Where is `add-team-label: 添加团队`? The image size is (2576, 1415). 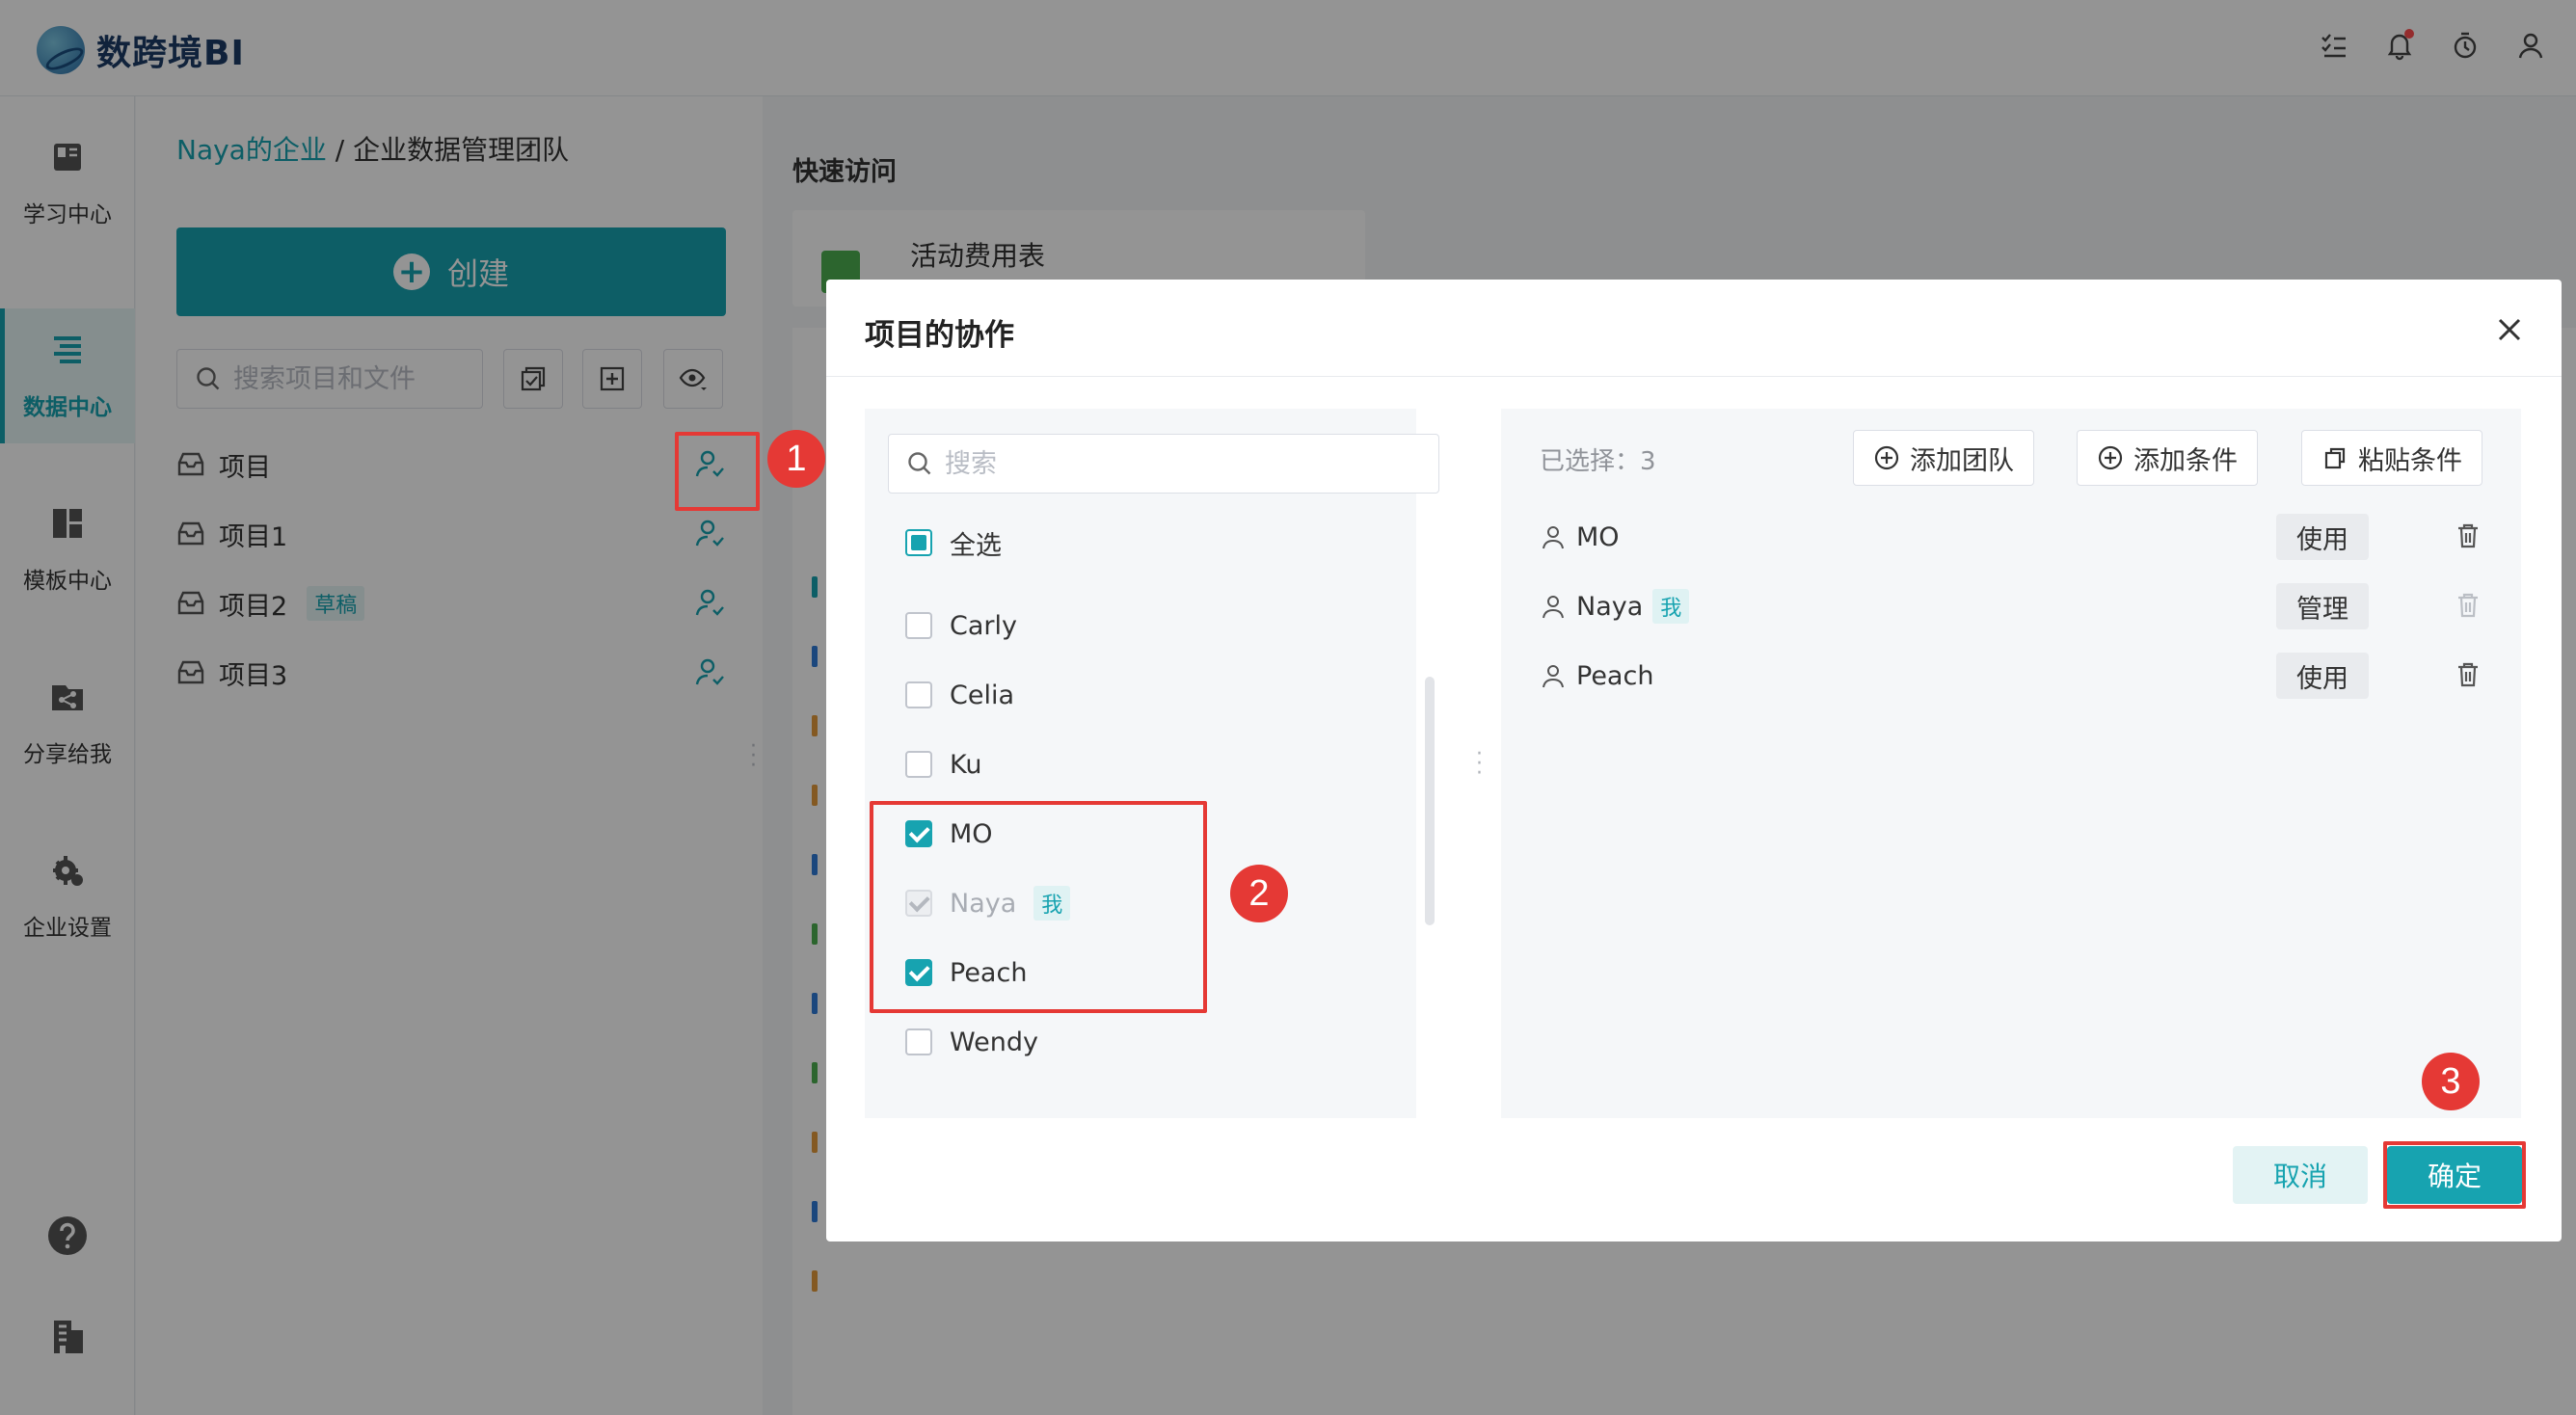 add-team-label: 添加团队 is located at coordinates (1962, 460).